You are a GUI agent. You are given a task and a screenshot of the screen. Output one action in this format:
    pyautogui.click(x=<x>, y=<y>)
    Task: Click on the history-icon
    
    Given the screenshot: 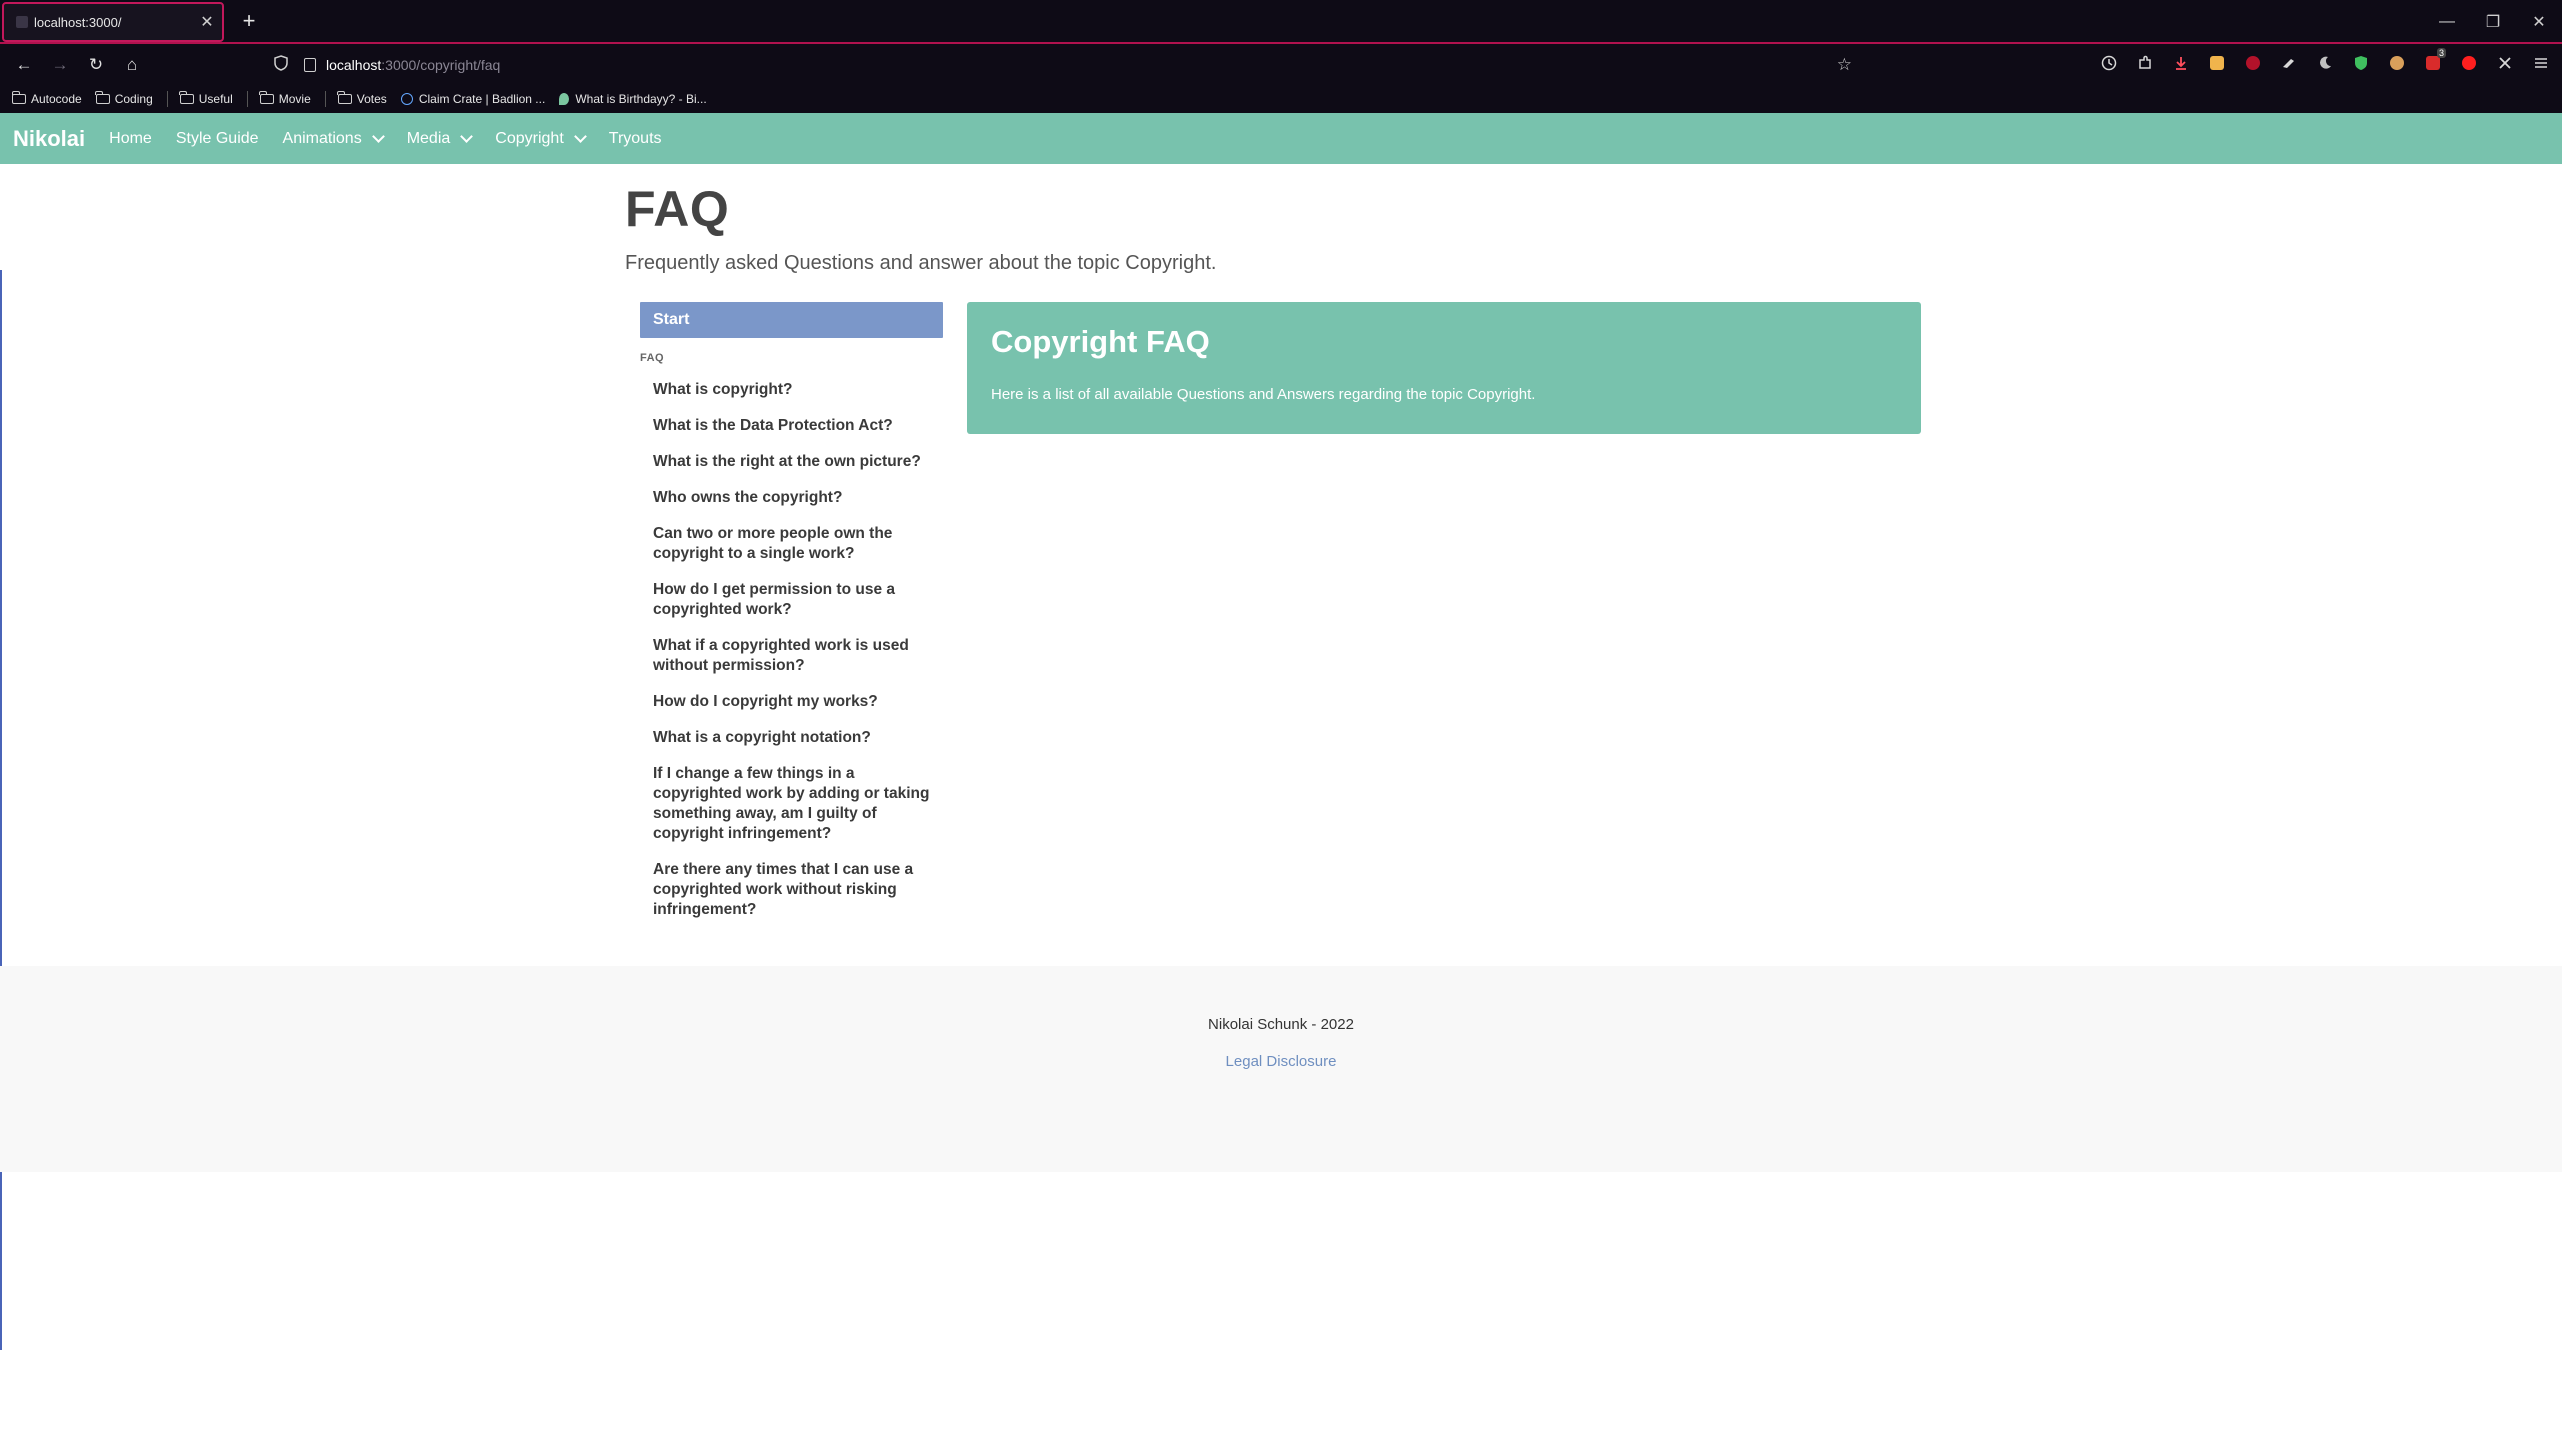 What is the action you would take?
    pyautogui.click(x=2109, y=63)
    